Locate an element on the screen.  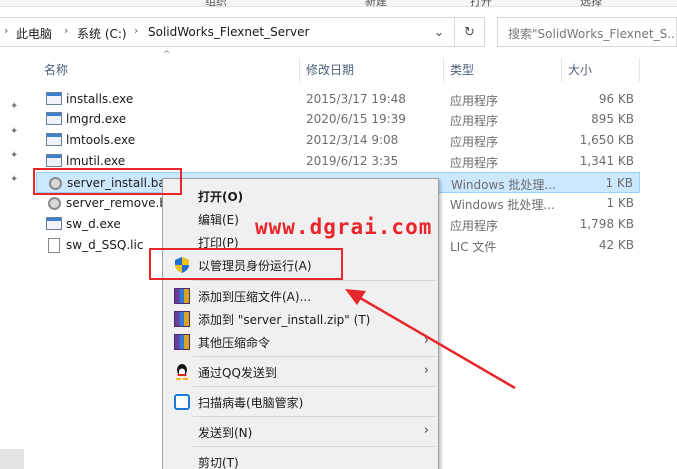
menu-item-scan-virus: 扫描病毒(电脑管家) is located at coordinates (301, 402).